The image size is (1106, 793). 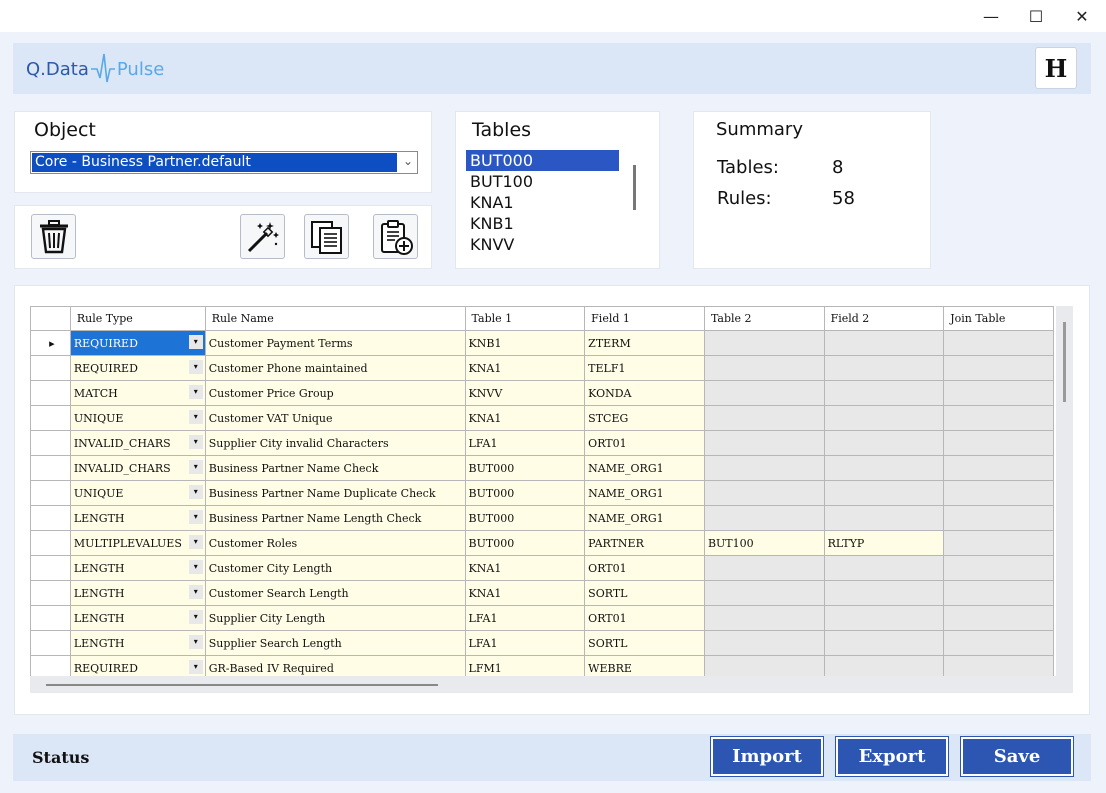 I want to click on copy-button, so click(x=326, y=236).